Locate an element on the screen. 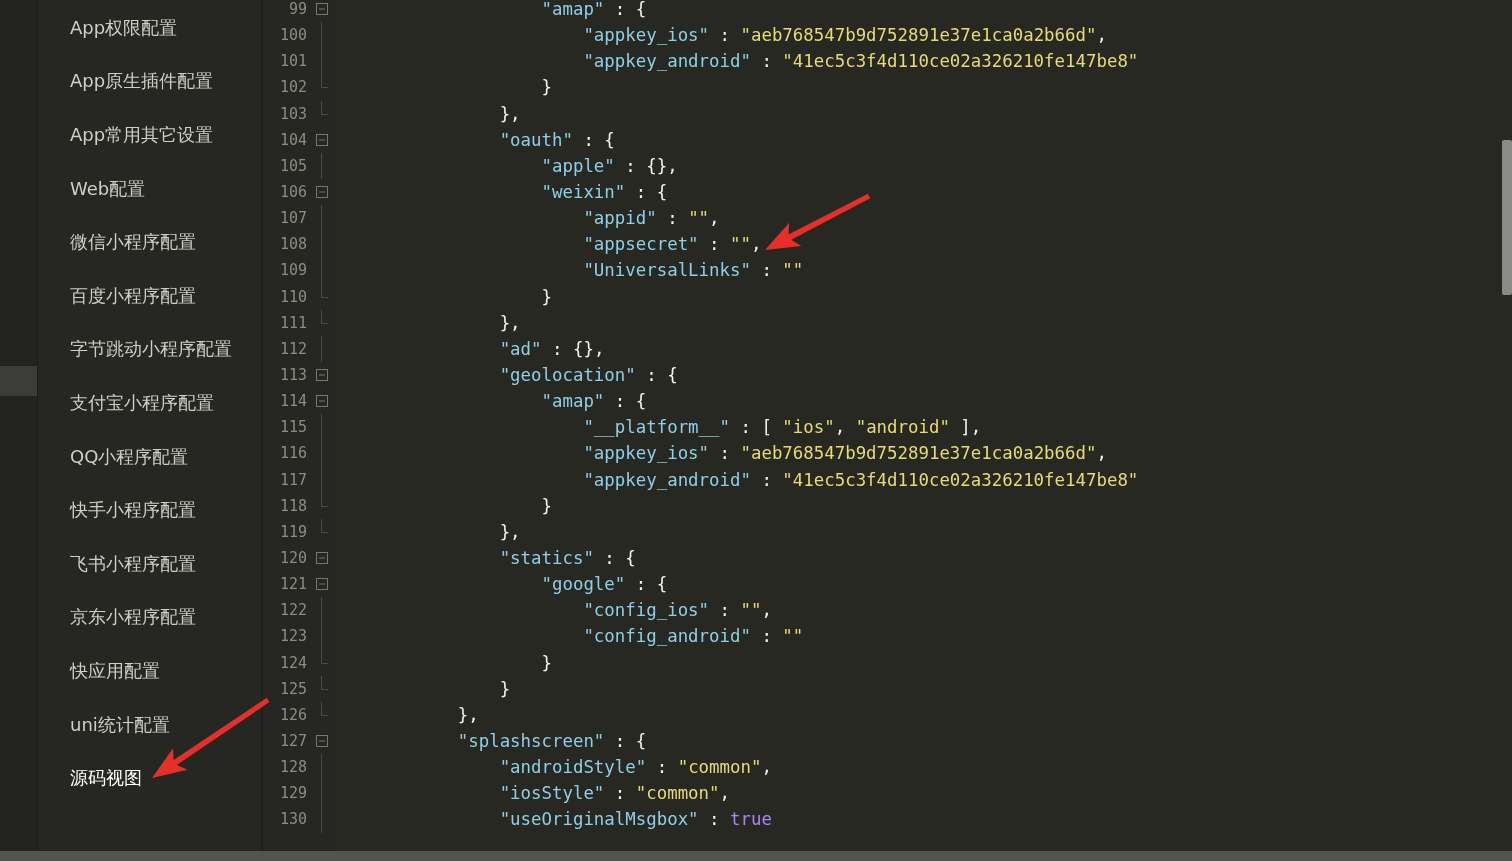  line-number: 120 is located at coordinates (292, 558).